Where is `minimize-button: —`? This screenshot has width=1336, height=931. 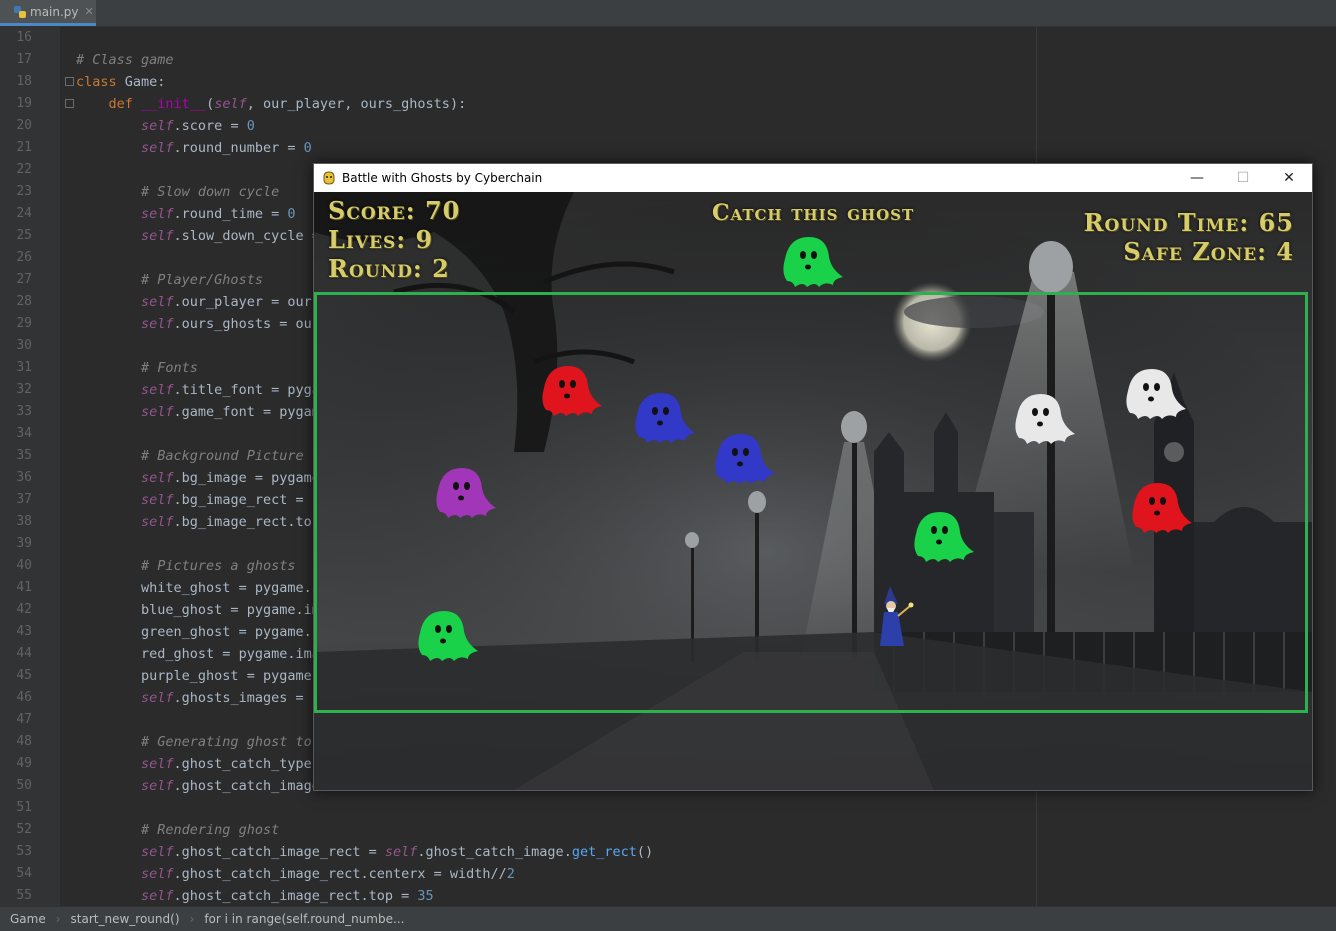 minimize-button: — is located at coordinates (1197, 178).